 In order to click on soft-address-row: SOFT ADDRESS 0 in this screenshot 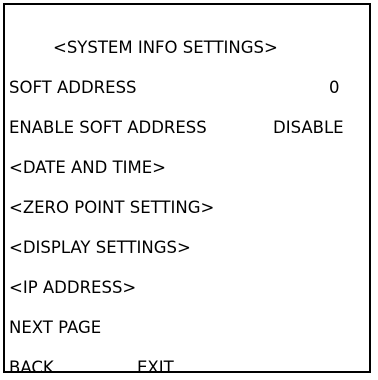, I will do `click(187, 88)`.